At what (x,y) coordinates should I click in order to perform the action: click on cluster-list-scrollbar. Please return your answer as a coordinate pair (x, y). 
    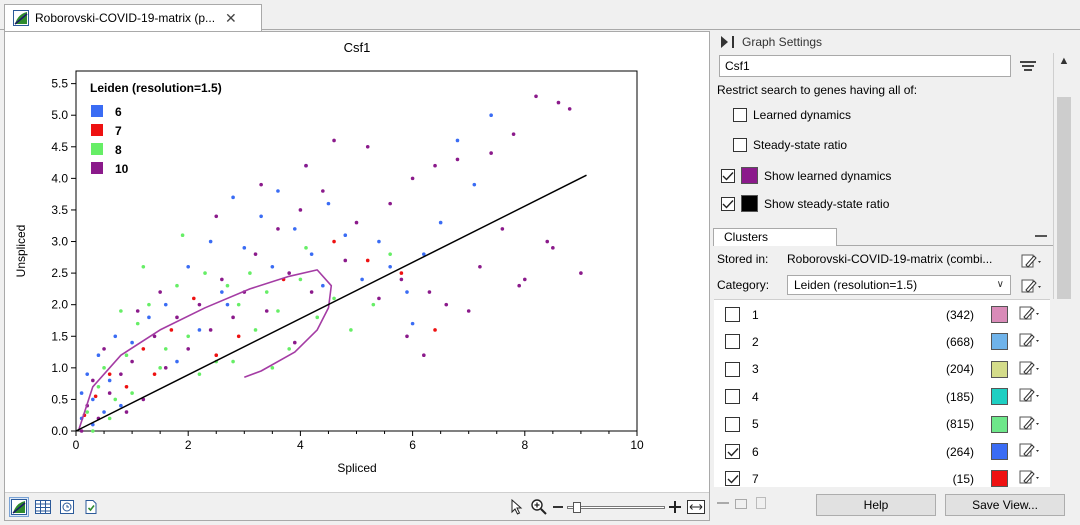
    Looking at the image, I should click on (1062, 393).